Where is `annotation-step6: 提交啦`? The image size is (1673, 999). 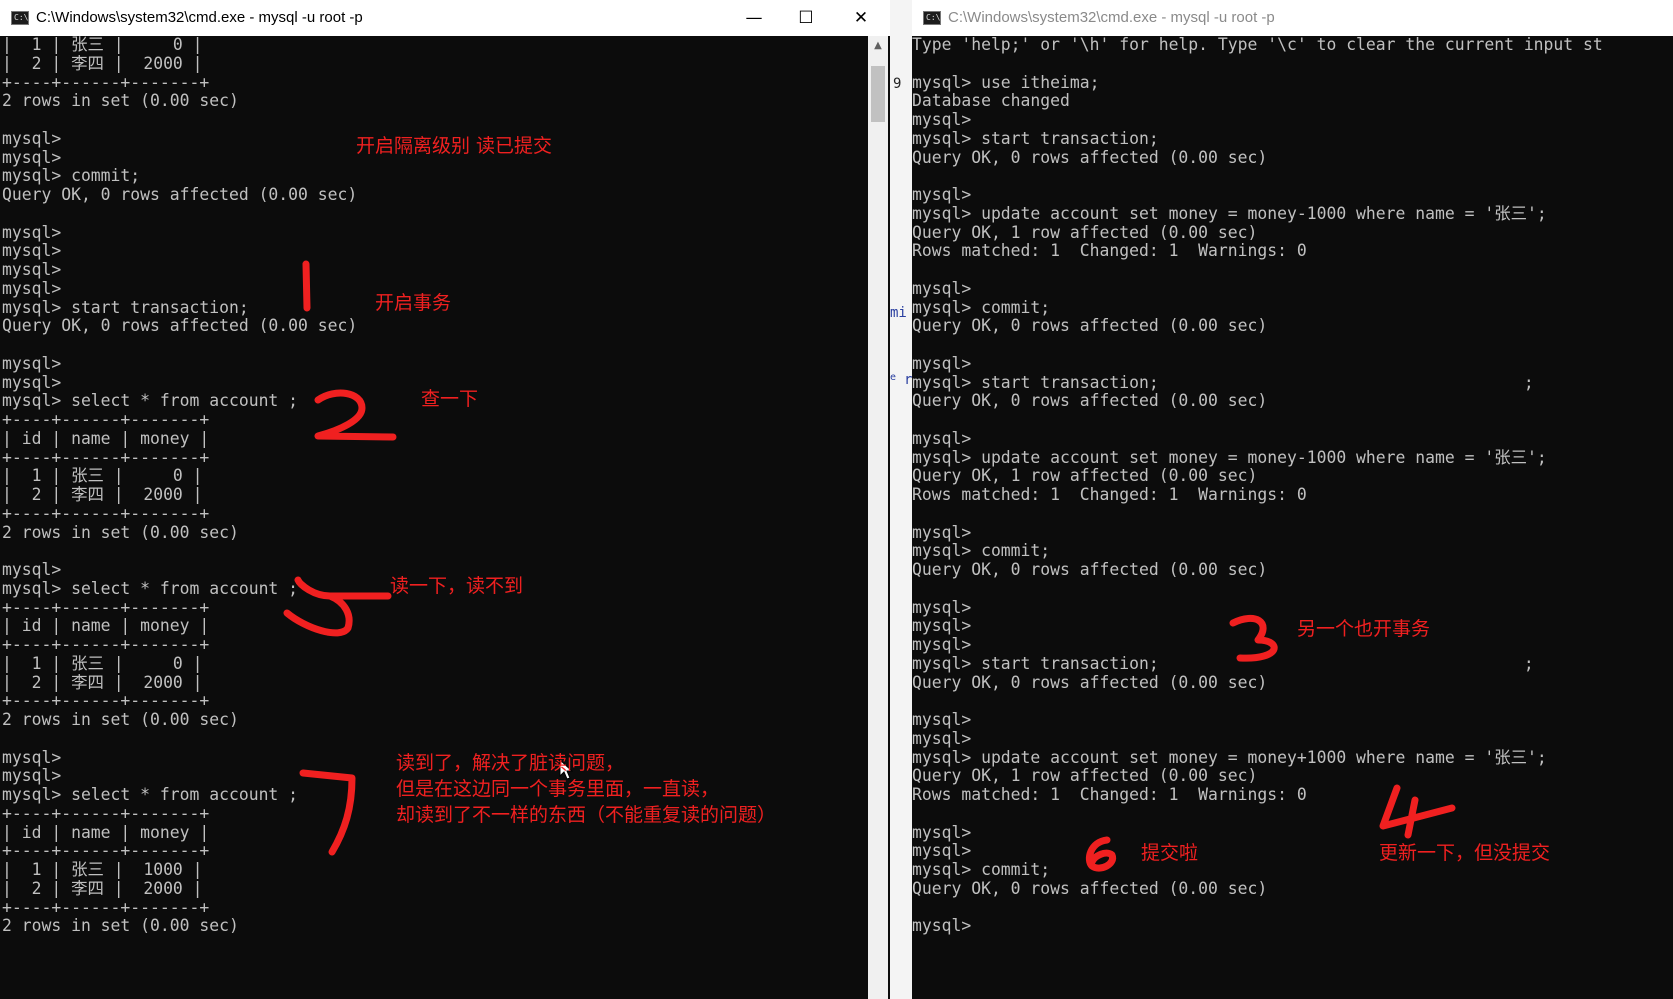 annotation-step6: 提交啦 is located at coordinates (1170, 853).